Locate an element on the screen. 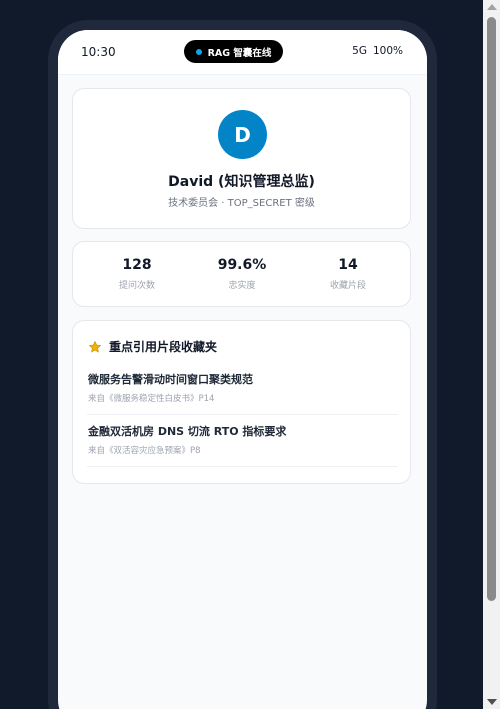 The width and height of the screenshot is (500, 709). battery-indicator: 100% is located at coordinates (387, 51).